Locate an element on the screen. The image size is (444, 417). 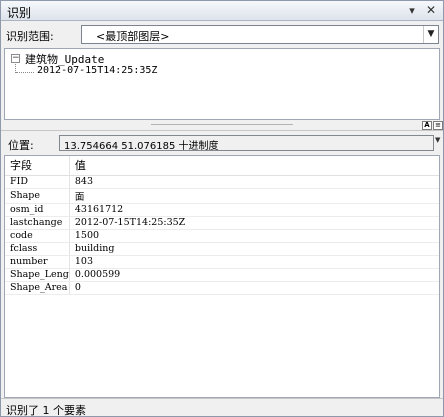
table-row: lastchange 2012-07-15T14:25:35Z is located at coordinates (222, 223).